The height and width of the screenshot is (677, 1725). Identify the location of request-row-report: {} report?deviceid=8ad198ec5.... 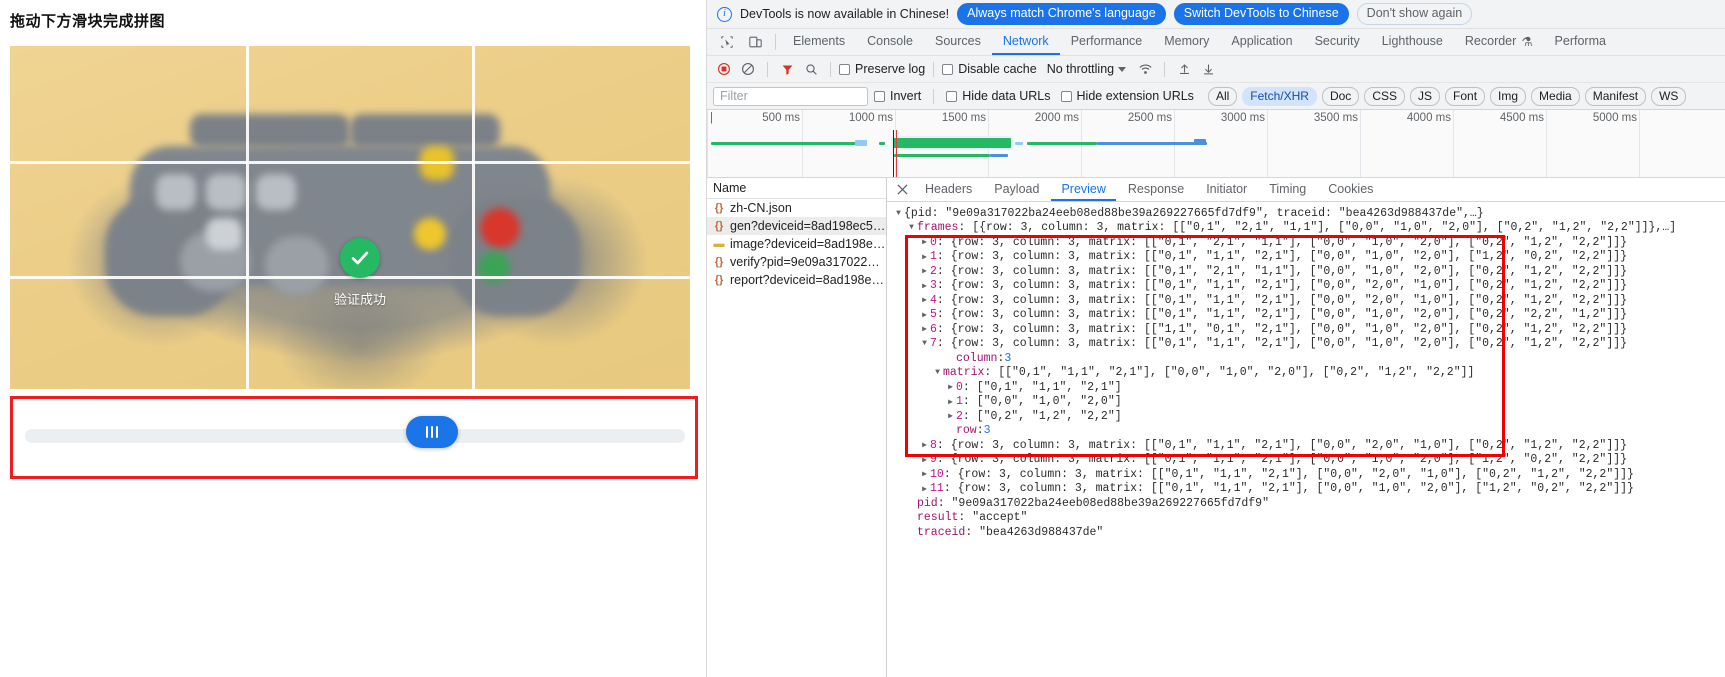
(796, 280).